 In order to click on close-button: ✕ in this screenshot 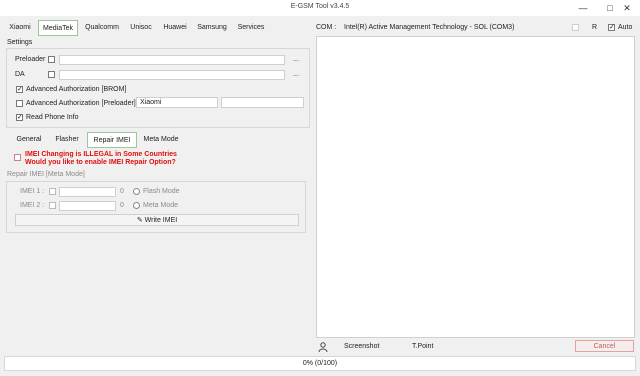, I will do `click(627, 8)`.